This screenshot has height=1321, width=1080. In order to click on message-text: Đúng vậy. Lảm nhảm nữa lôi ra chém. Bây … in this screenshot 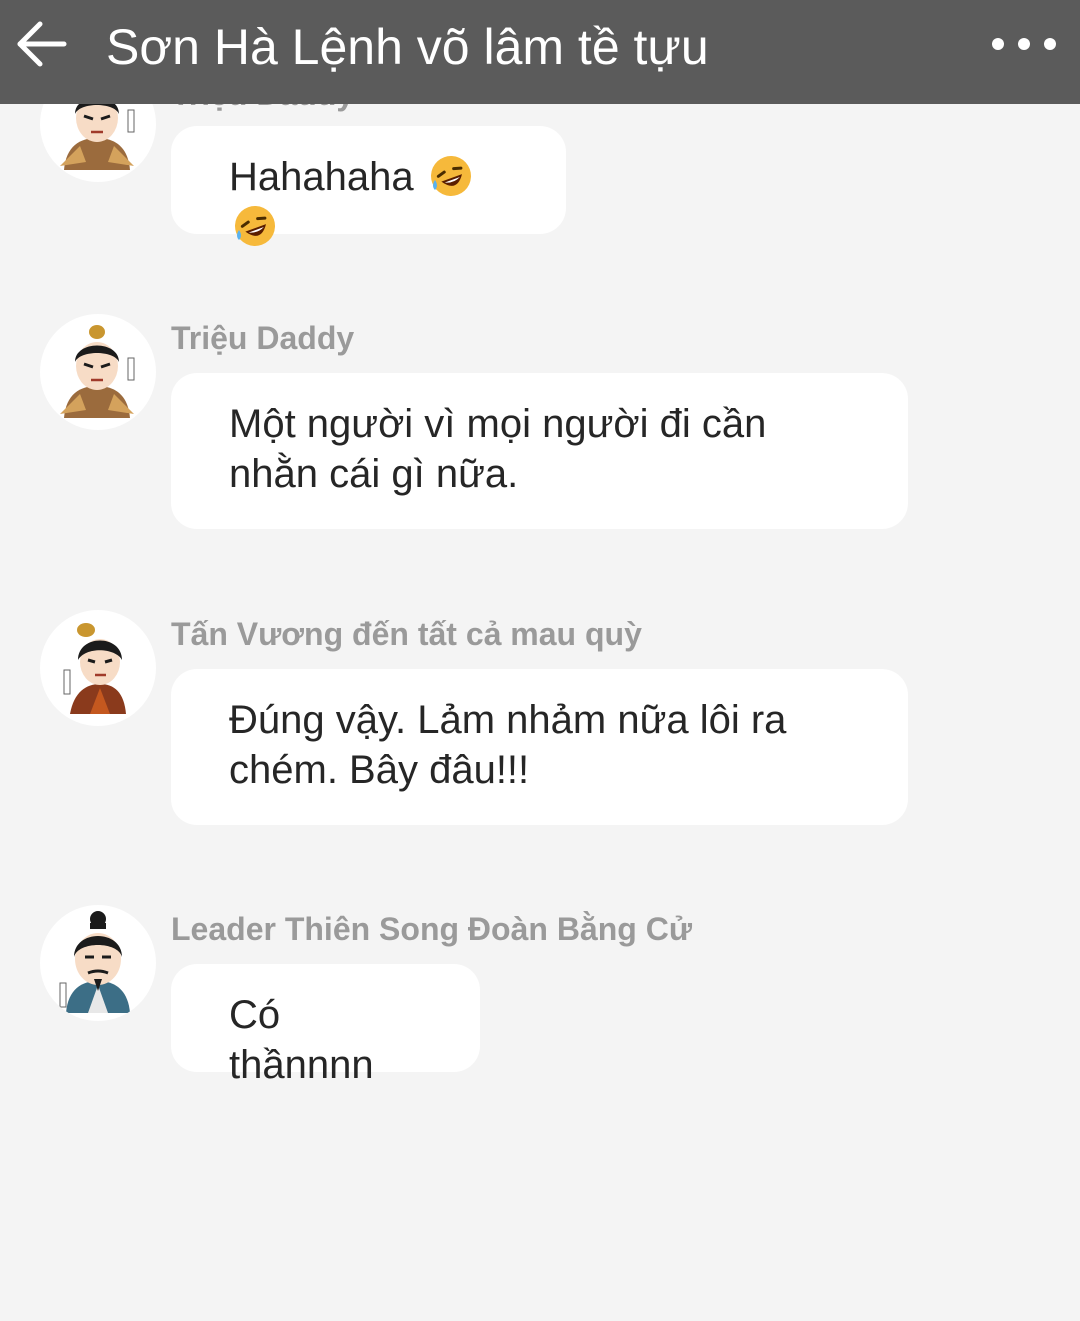, I will do `click(508, 745)`.